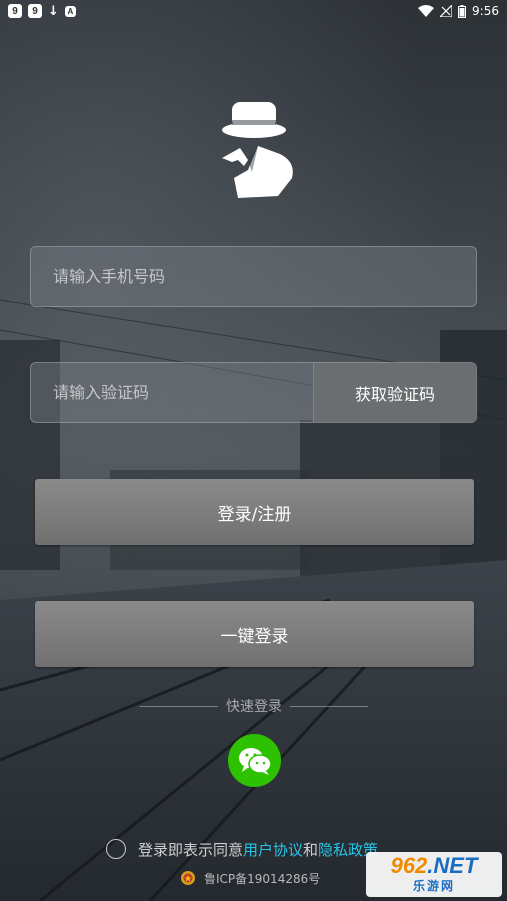  What do you see at coordinates (433, 886) in the screenshot?
I see `watermark-caption: 乐游网` at bounding box center [433, 886].